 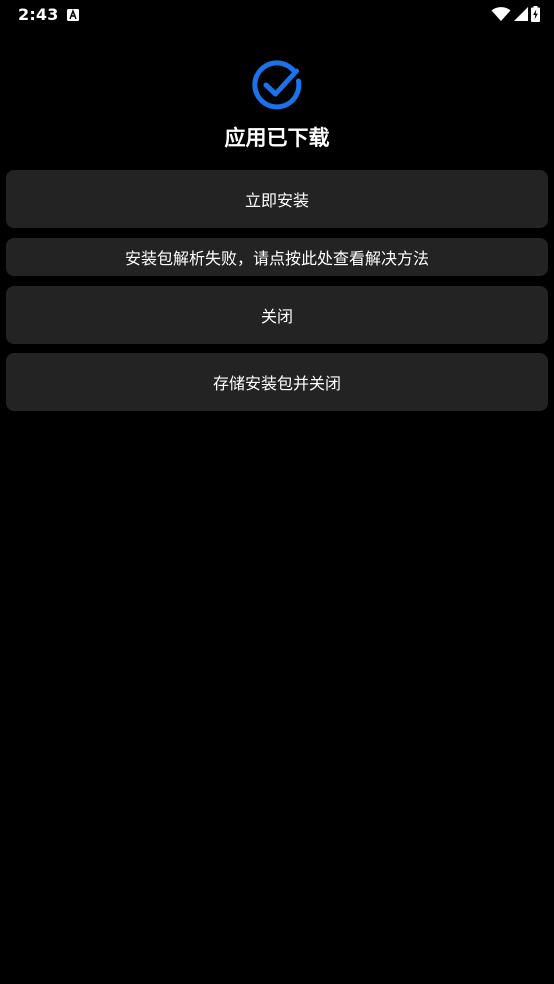 I want to click on status-icons, so click(x=515, y=14).